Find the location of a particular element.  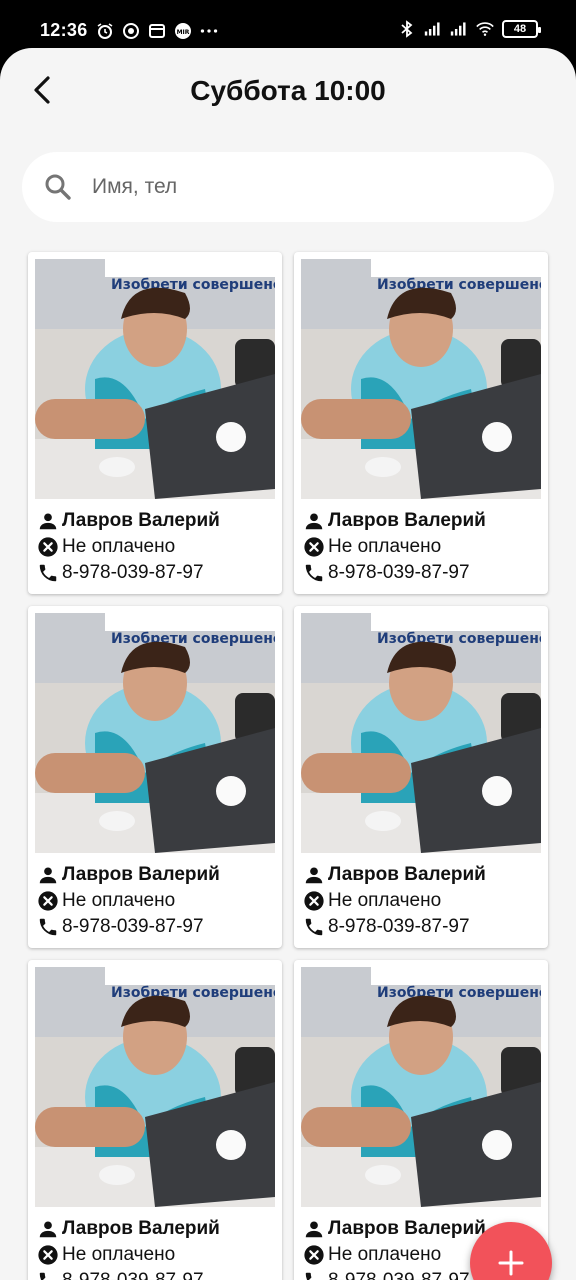

status-notification-icons: MIR is located at coordinates (157, 31).